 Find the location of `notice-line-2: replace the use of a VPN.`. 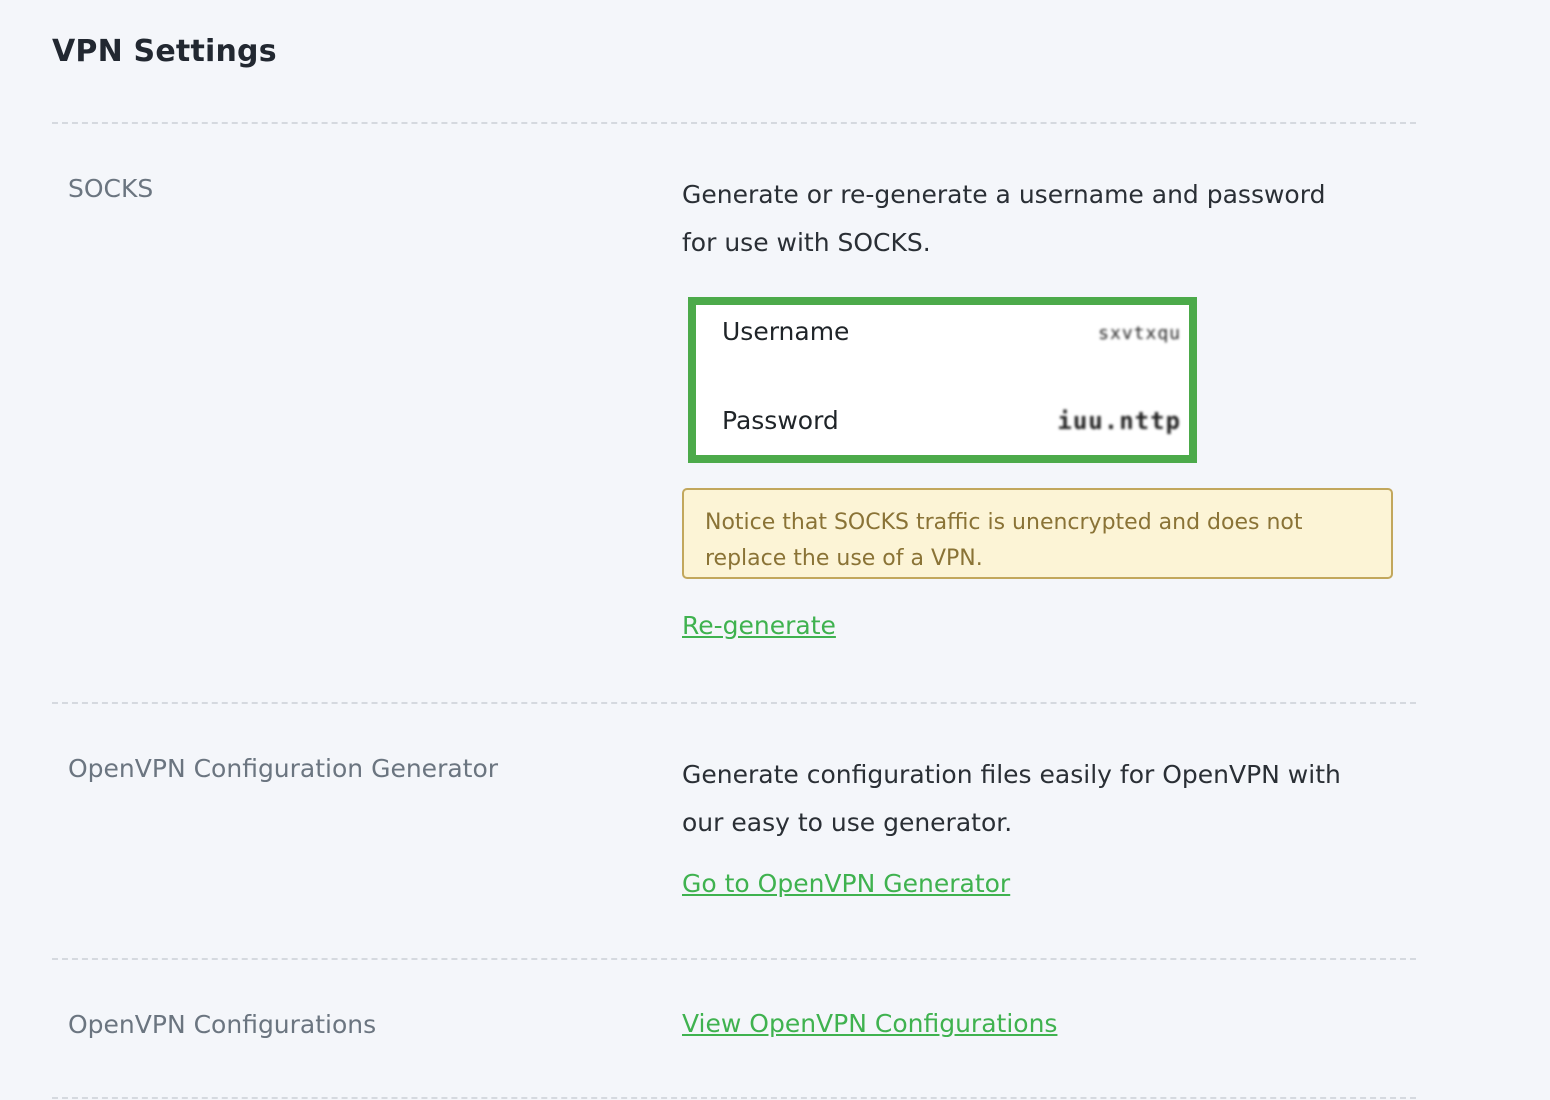

notice-line-2: replace the use of a VPN. is located at coordinates (844, 558).